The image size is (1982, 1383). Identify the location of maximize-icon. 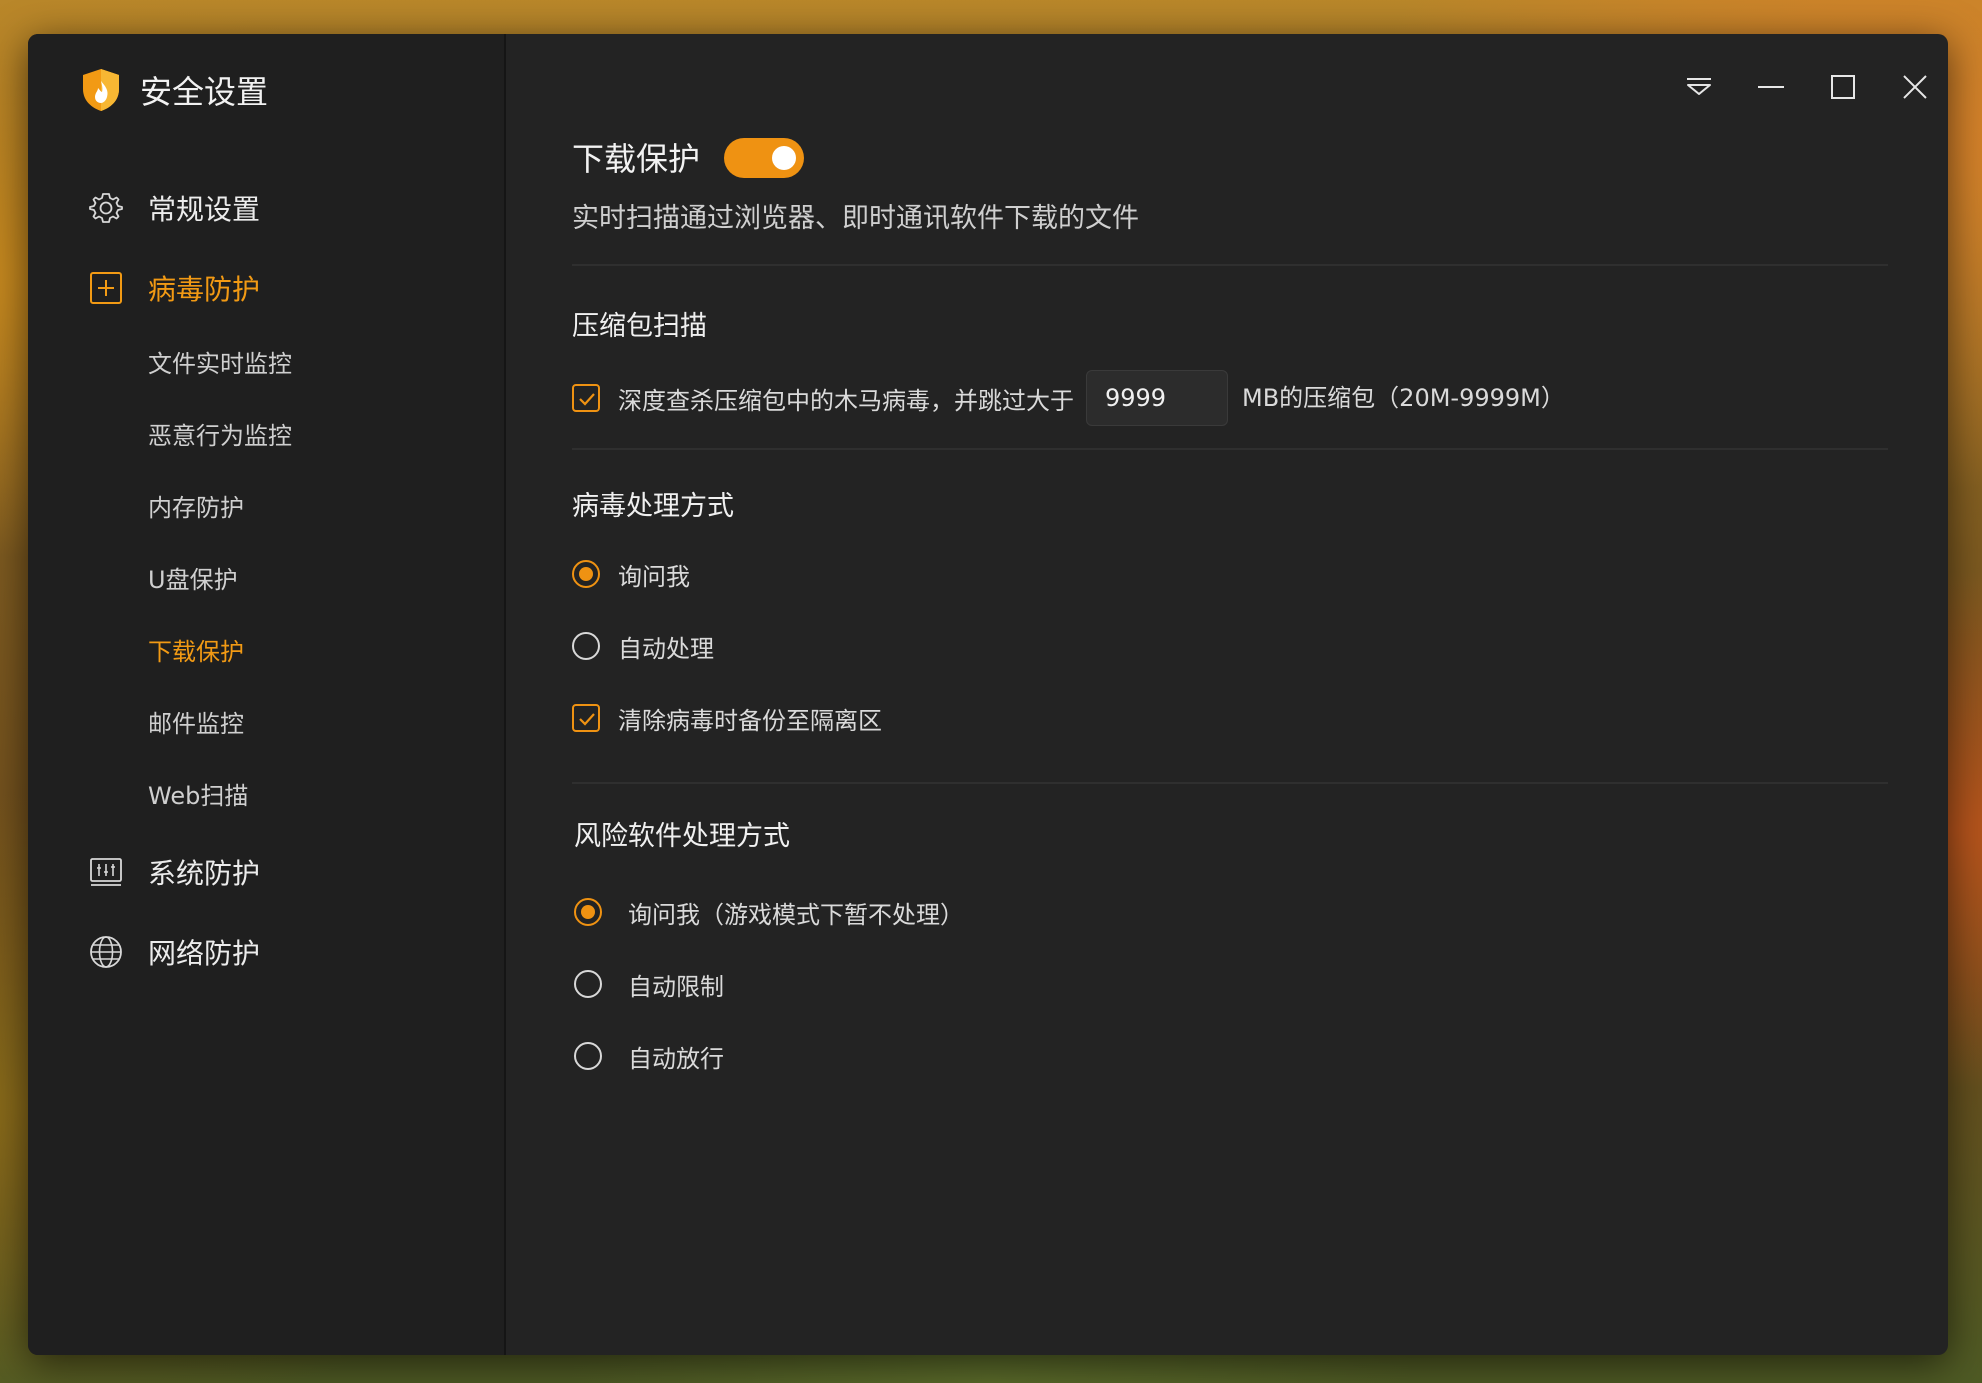
(1843, 87).